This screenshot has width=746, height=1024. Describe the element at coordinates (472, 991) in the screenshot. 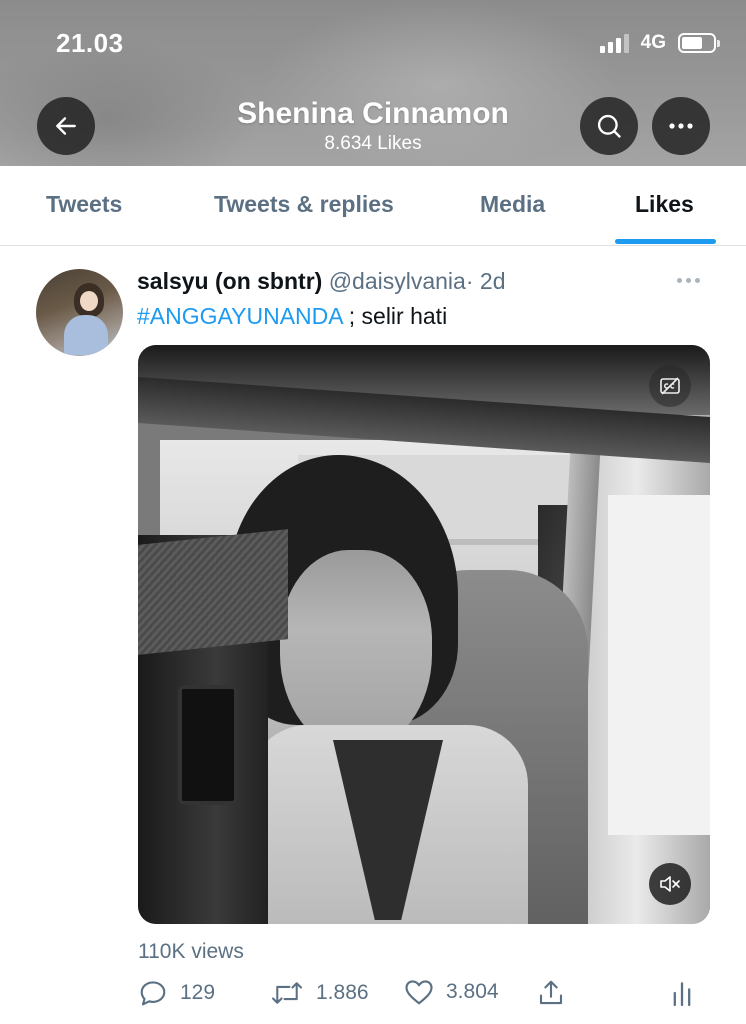

I see `like-count: 3.804` at that location.